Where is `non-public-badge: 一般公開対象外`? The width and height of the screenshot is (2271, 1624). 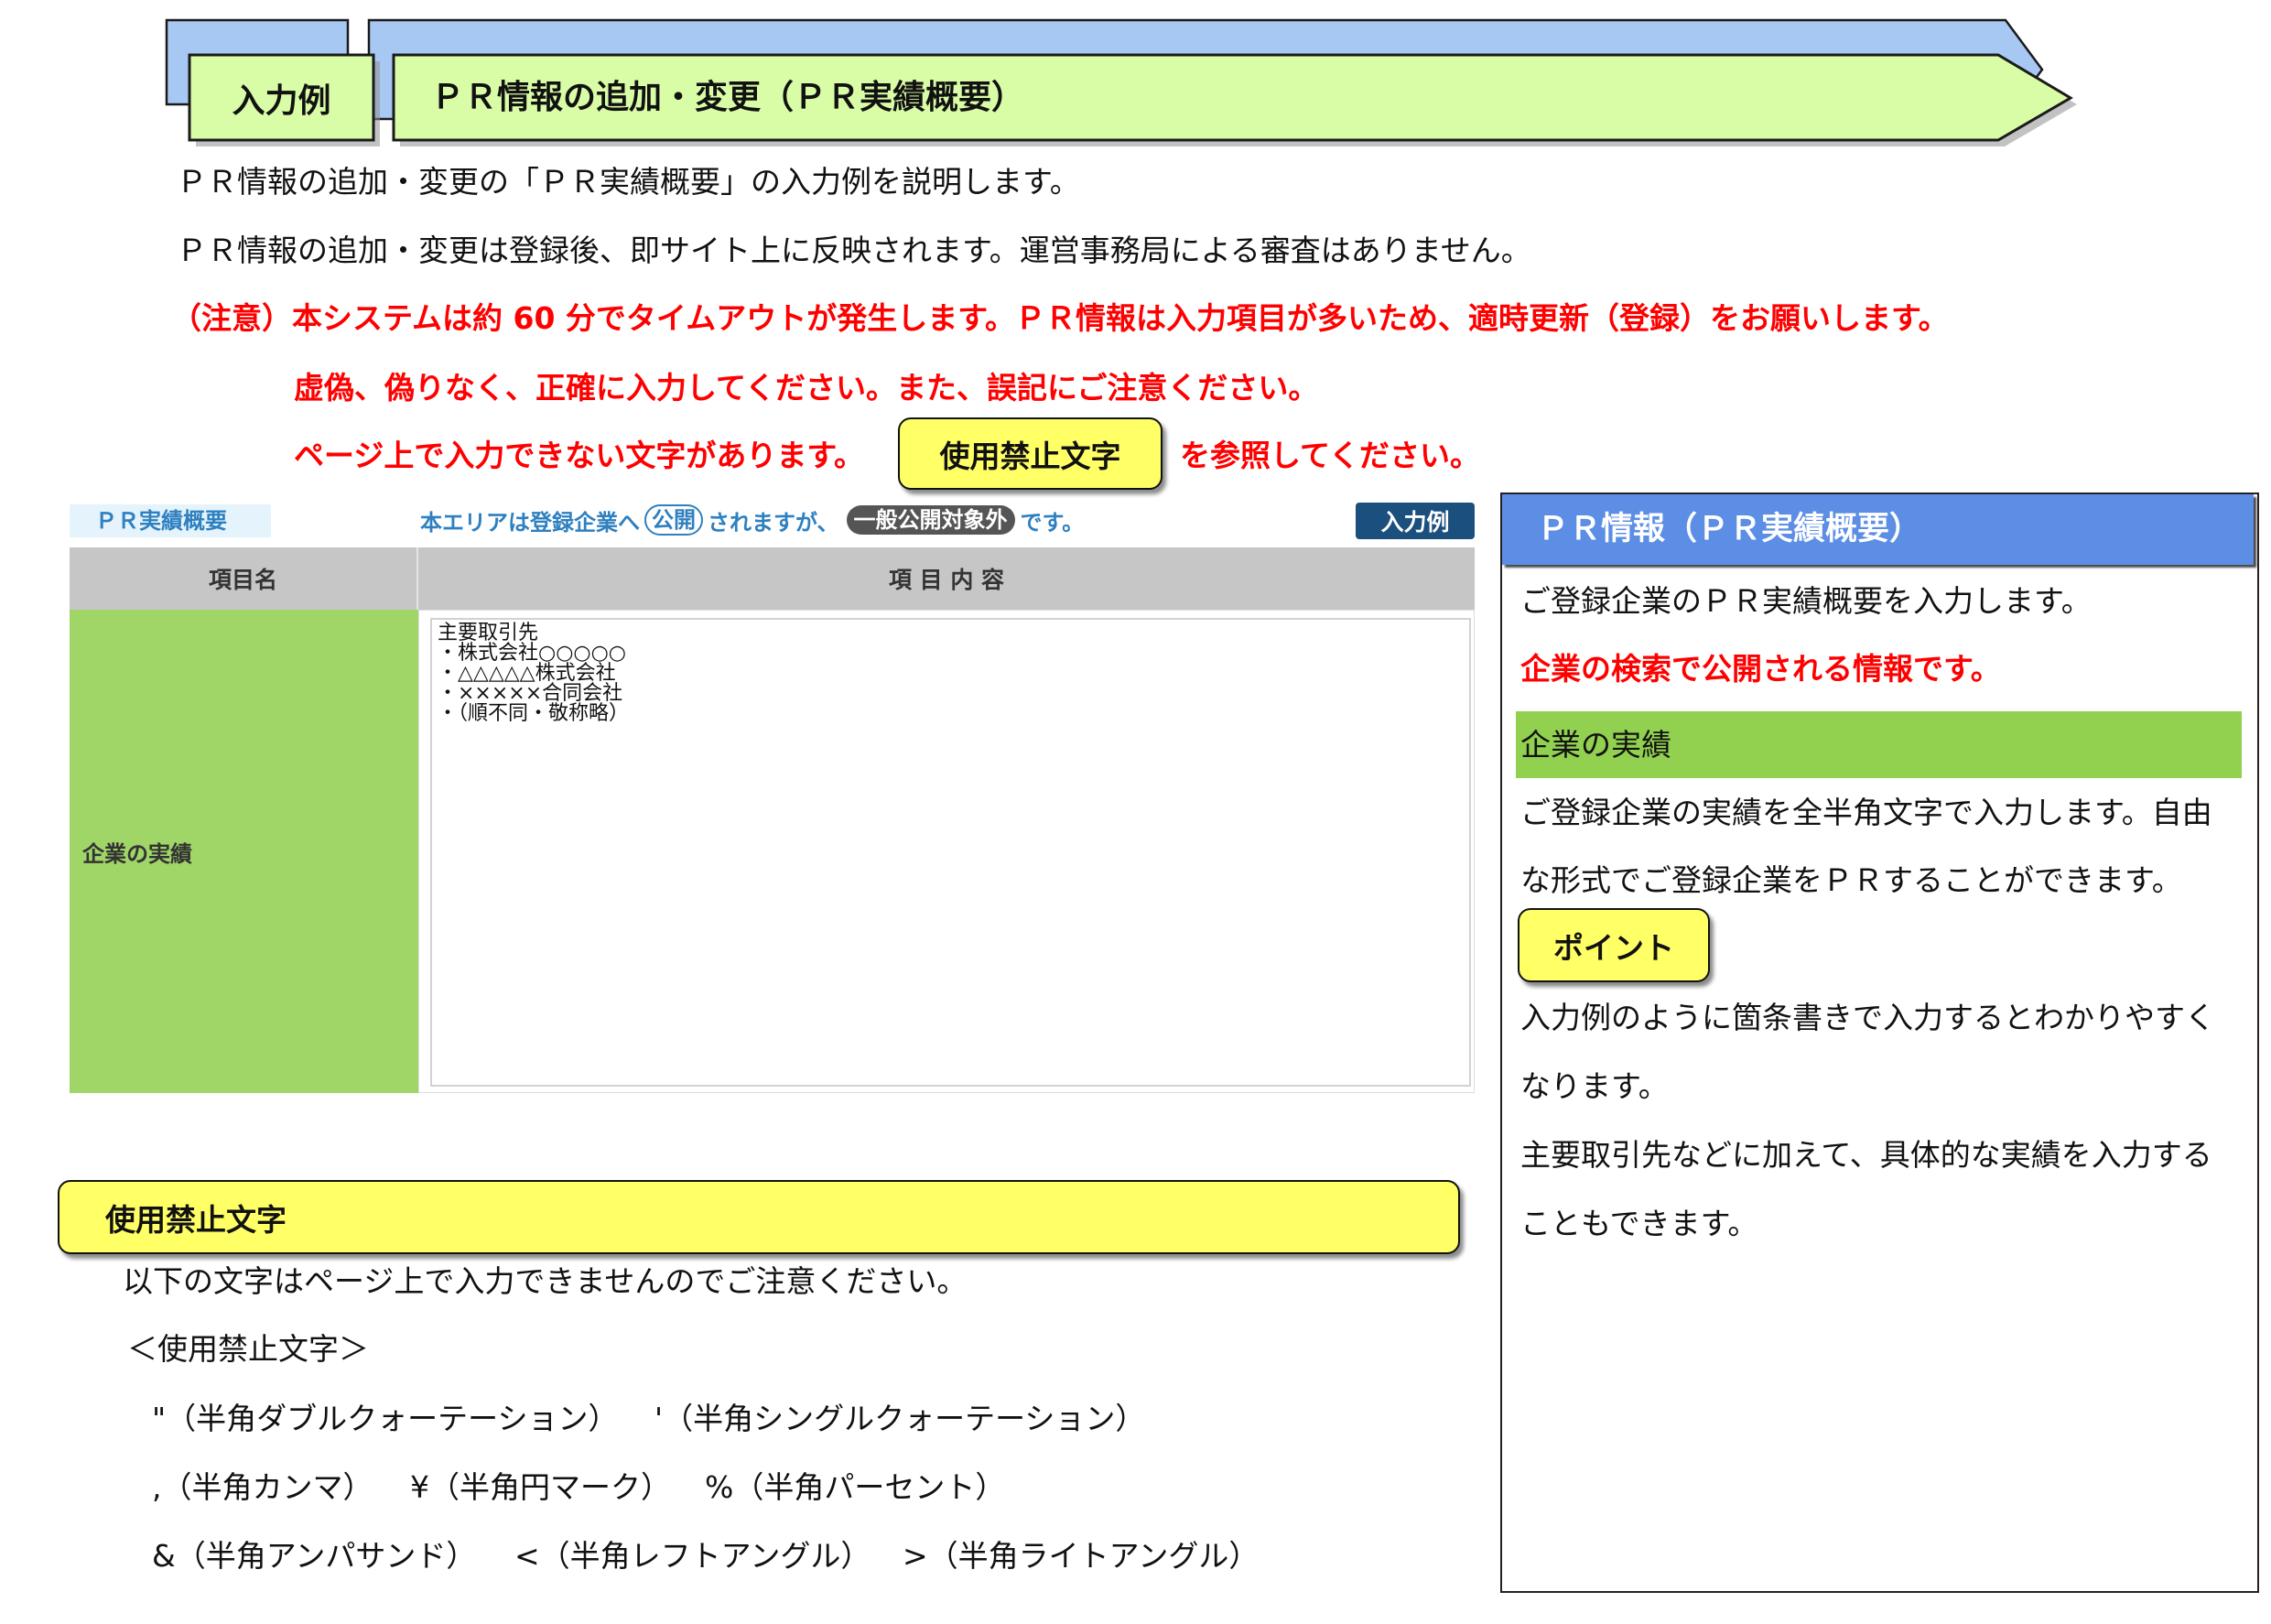 non-public-badge: 一般公開対象外 is located at coordinates (930, 520).